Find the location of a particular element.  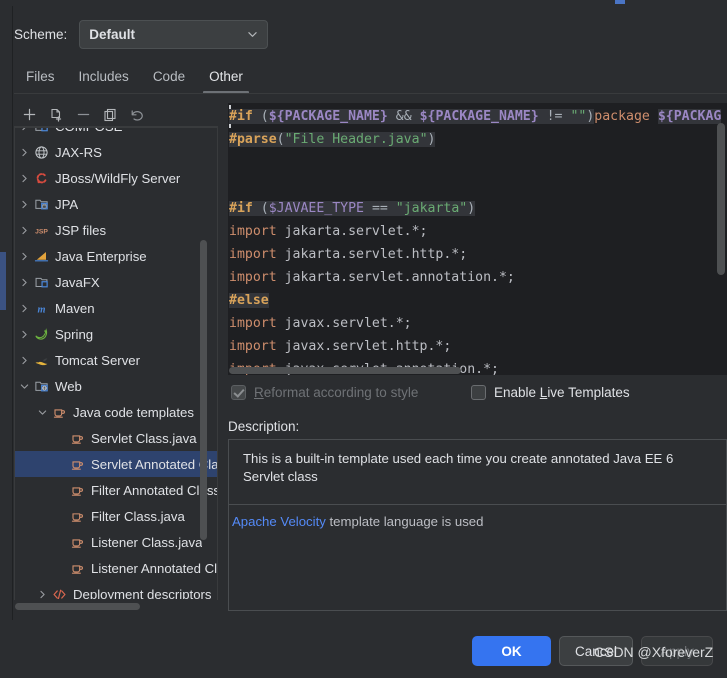

tomcat-icon is located at coordinates (41, 360).